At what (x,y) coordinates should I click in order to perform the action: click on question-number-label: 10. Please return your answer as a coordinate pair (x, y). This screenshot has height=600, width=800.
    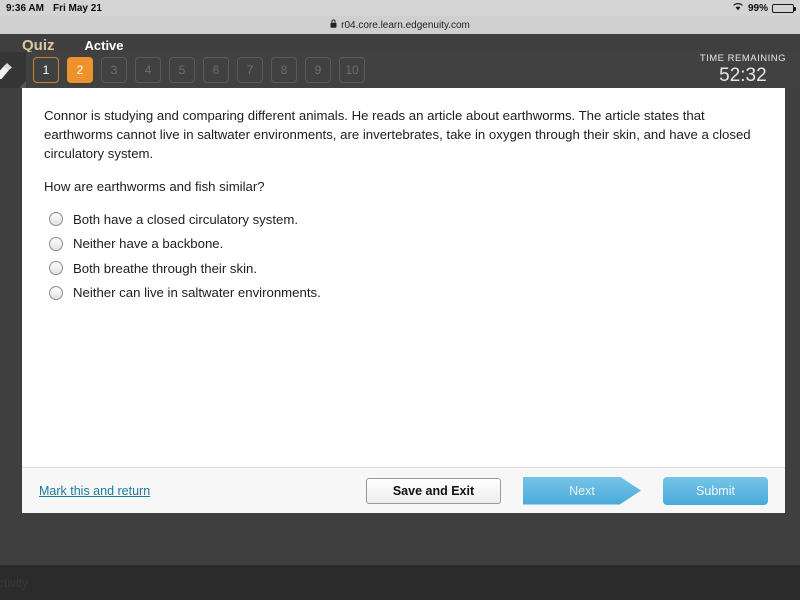
    Looking at the image, I should click on (352, 70).